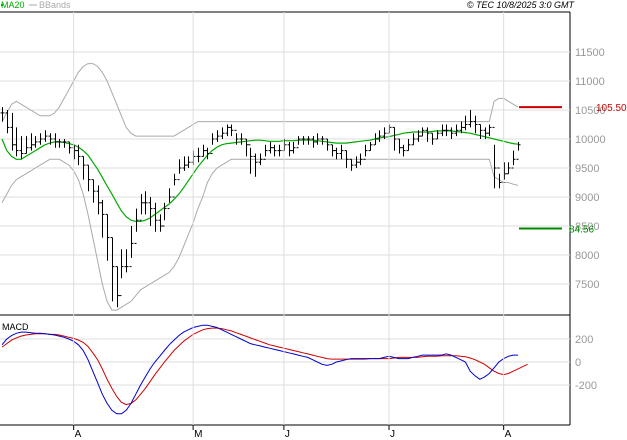 This screenshot has width=627, height=440. Describe the element at coordinates (586, 363) in the screenshot. I see `macd-y-axis: -200 0 200` at that location.